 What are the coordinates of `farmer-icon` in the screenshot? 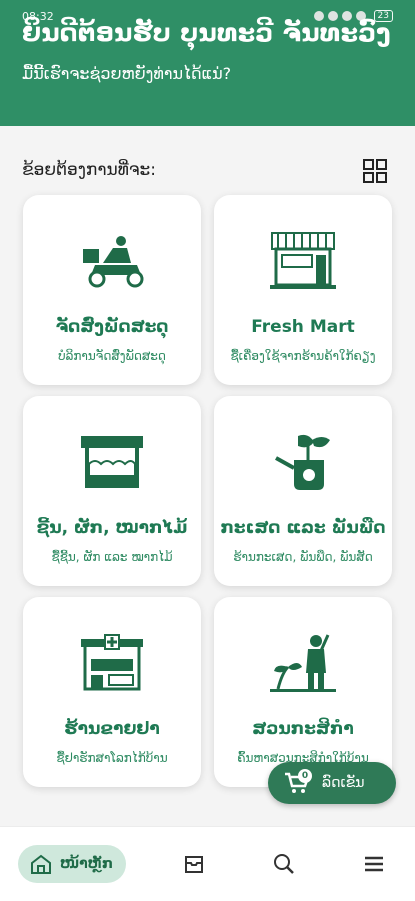 It's located at (303, 663).